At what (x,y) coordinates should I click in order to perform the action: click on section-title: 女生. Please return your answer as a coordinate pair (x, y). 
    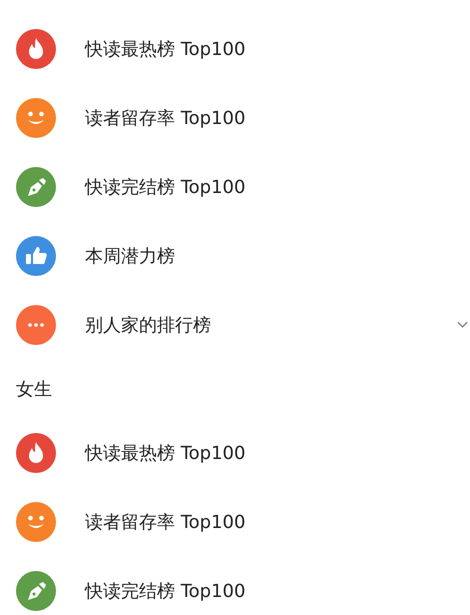
    Looking at the image, I should click on (34, 389).